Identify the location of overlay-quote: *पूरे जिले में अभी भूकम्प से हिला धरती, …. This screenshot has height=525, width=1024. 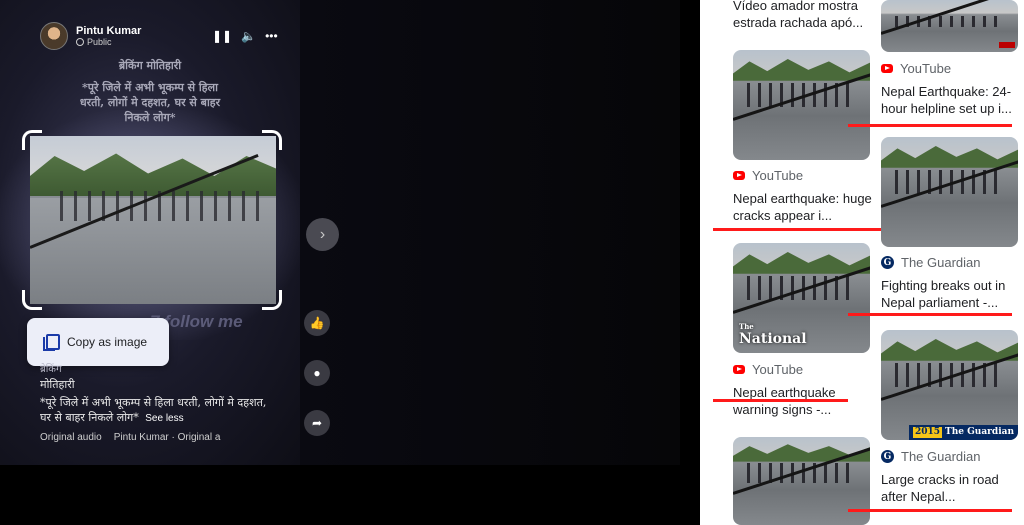
(150, 102).